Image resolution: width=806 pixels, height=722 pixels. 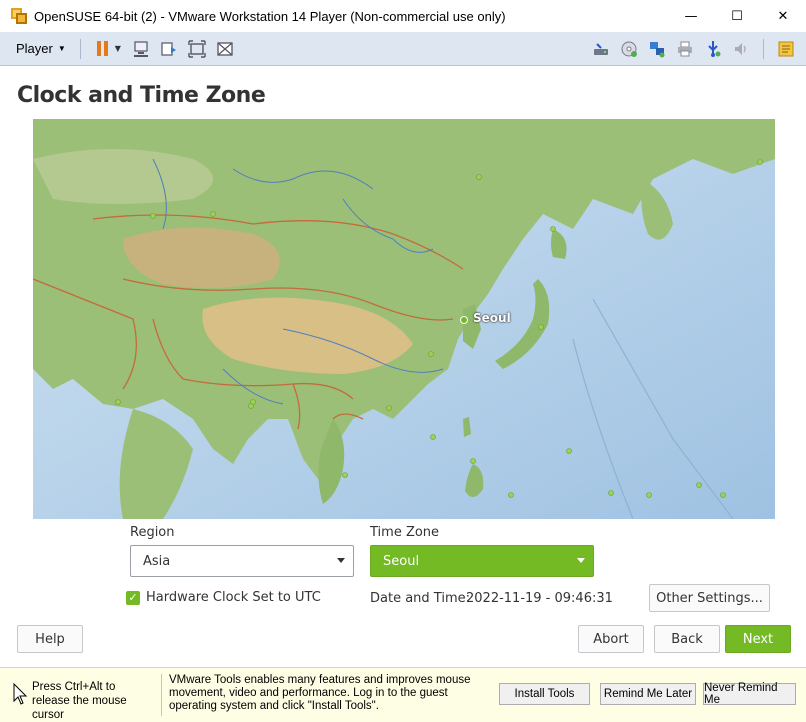 What do you see at coordinates (225, 49) in the screenshot?
I see `unity-icon` at bounding box center [225, 49].